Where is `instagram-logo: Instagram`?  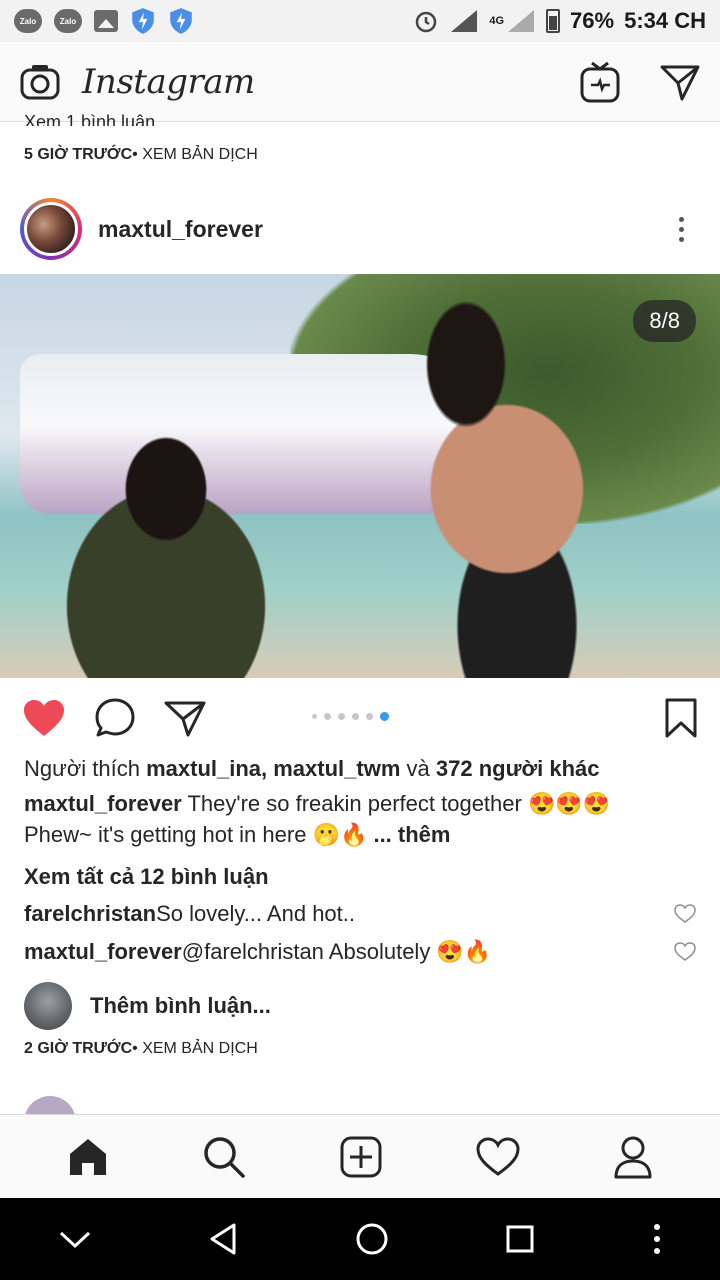 instagram-logo: Instagram is located at coordinates (168, 81).